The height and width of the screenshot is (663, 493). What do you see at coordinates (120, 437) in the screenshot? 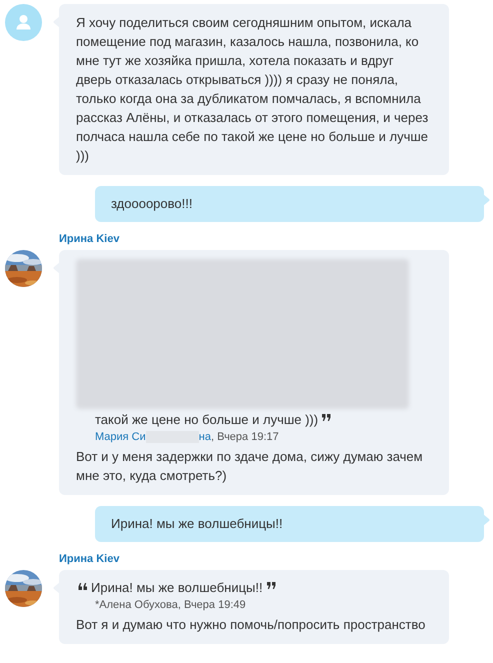
I see `quote-author-link: Мария Си` at bounding box center [120, 437].